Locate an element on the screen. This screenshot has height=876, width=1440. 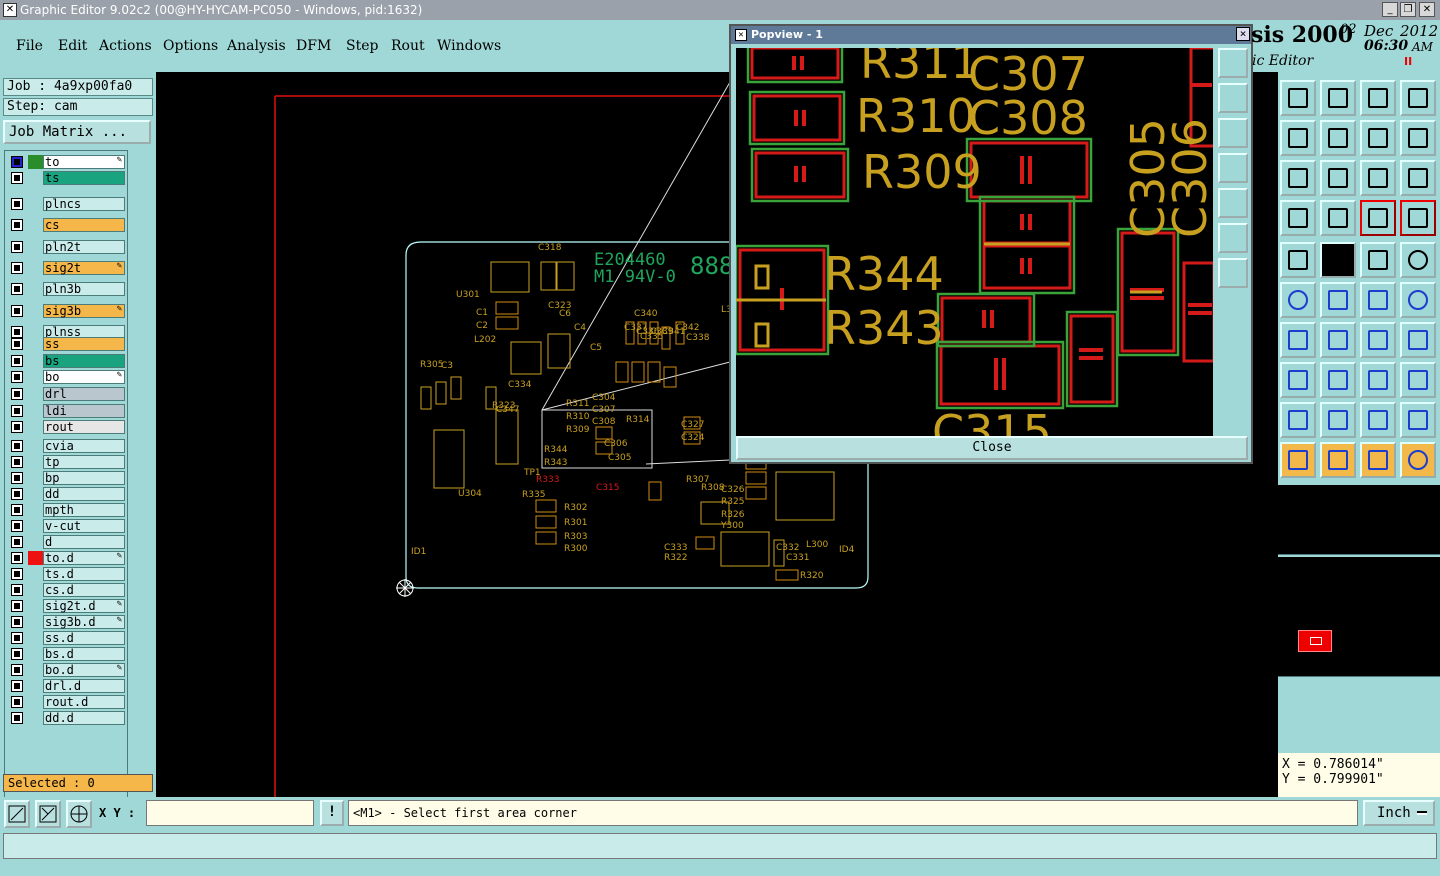
edit-node-button is located at coordinates (1418, 300).